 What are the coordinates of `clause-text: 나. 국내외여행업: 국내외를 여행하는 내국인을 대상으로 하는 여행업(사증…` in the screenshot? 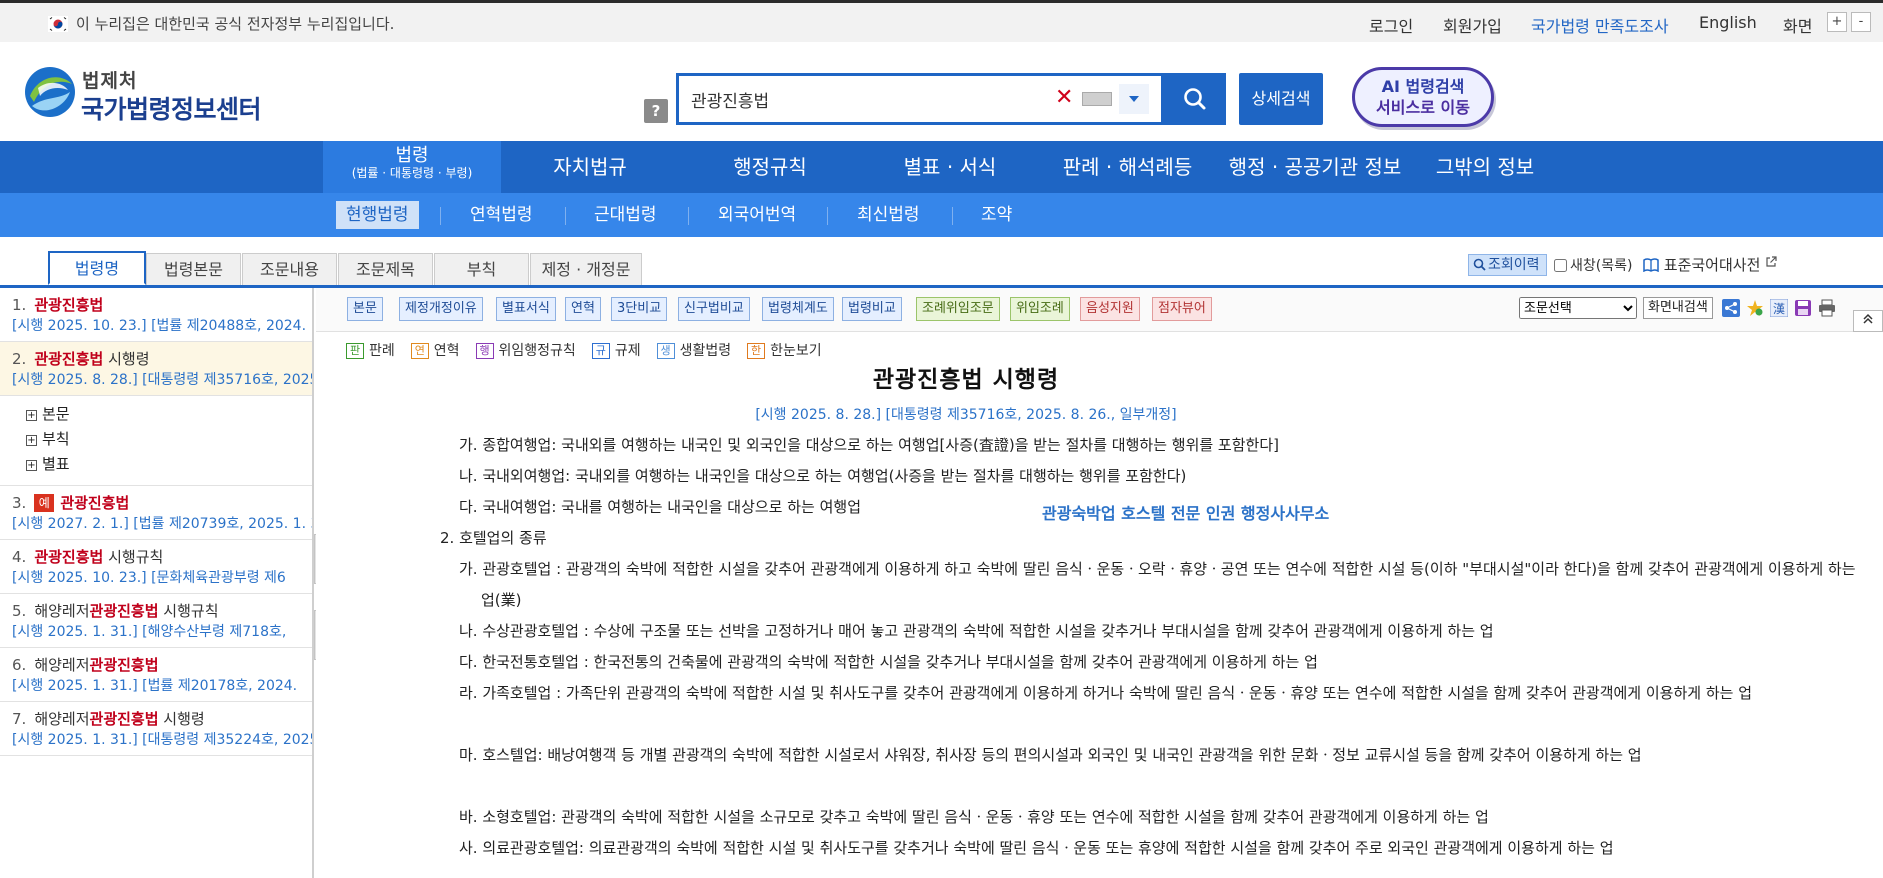 It's located at (823, 476).